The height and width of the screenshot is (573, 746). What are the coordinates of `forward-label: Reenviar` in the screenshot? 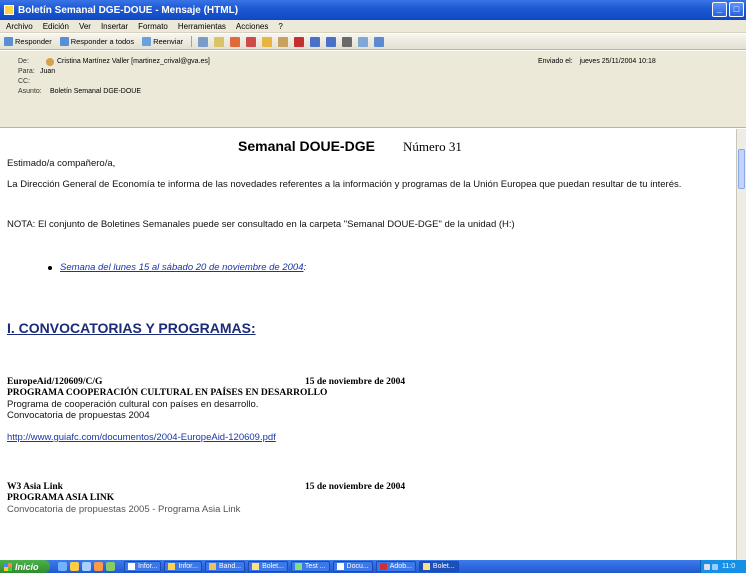 It's located at (168, 41).